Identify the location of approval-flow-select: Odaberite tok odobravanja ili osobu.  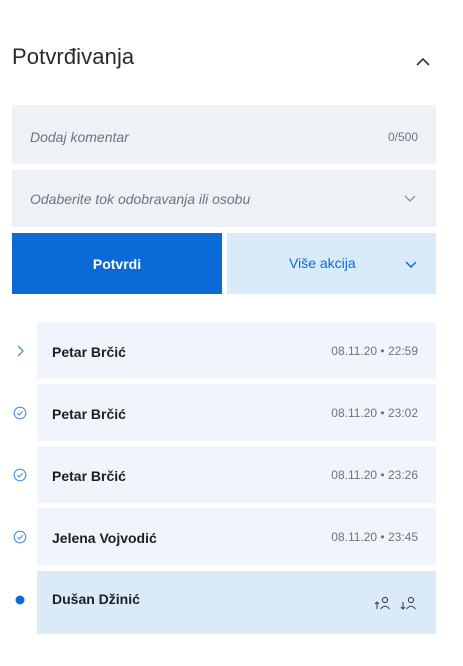
(224, 198).